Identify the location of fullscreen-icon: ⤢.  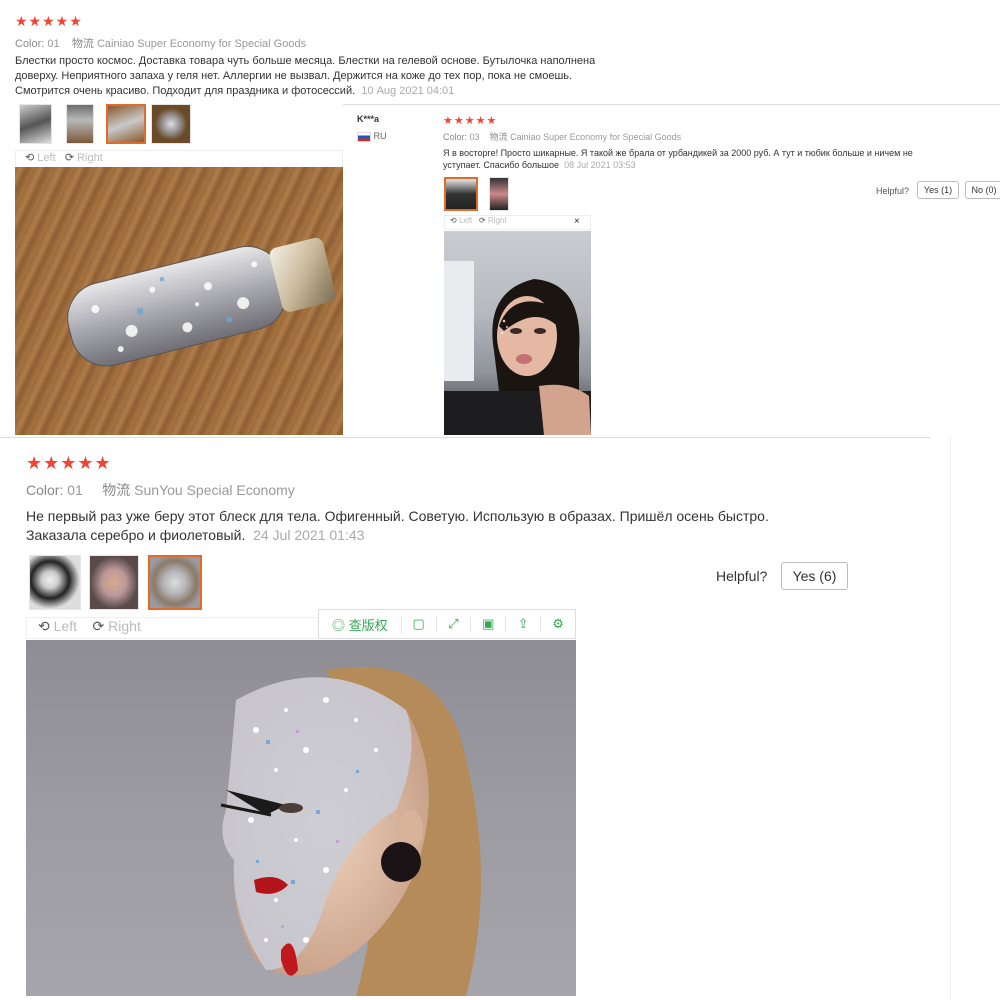
(454, 624).